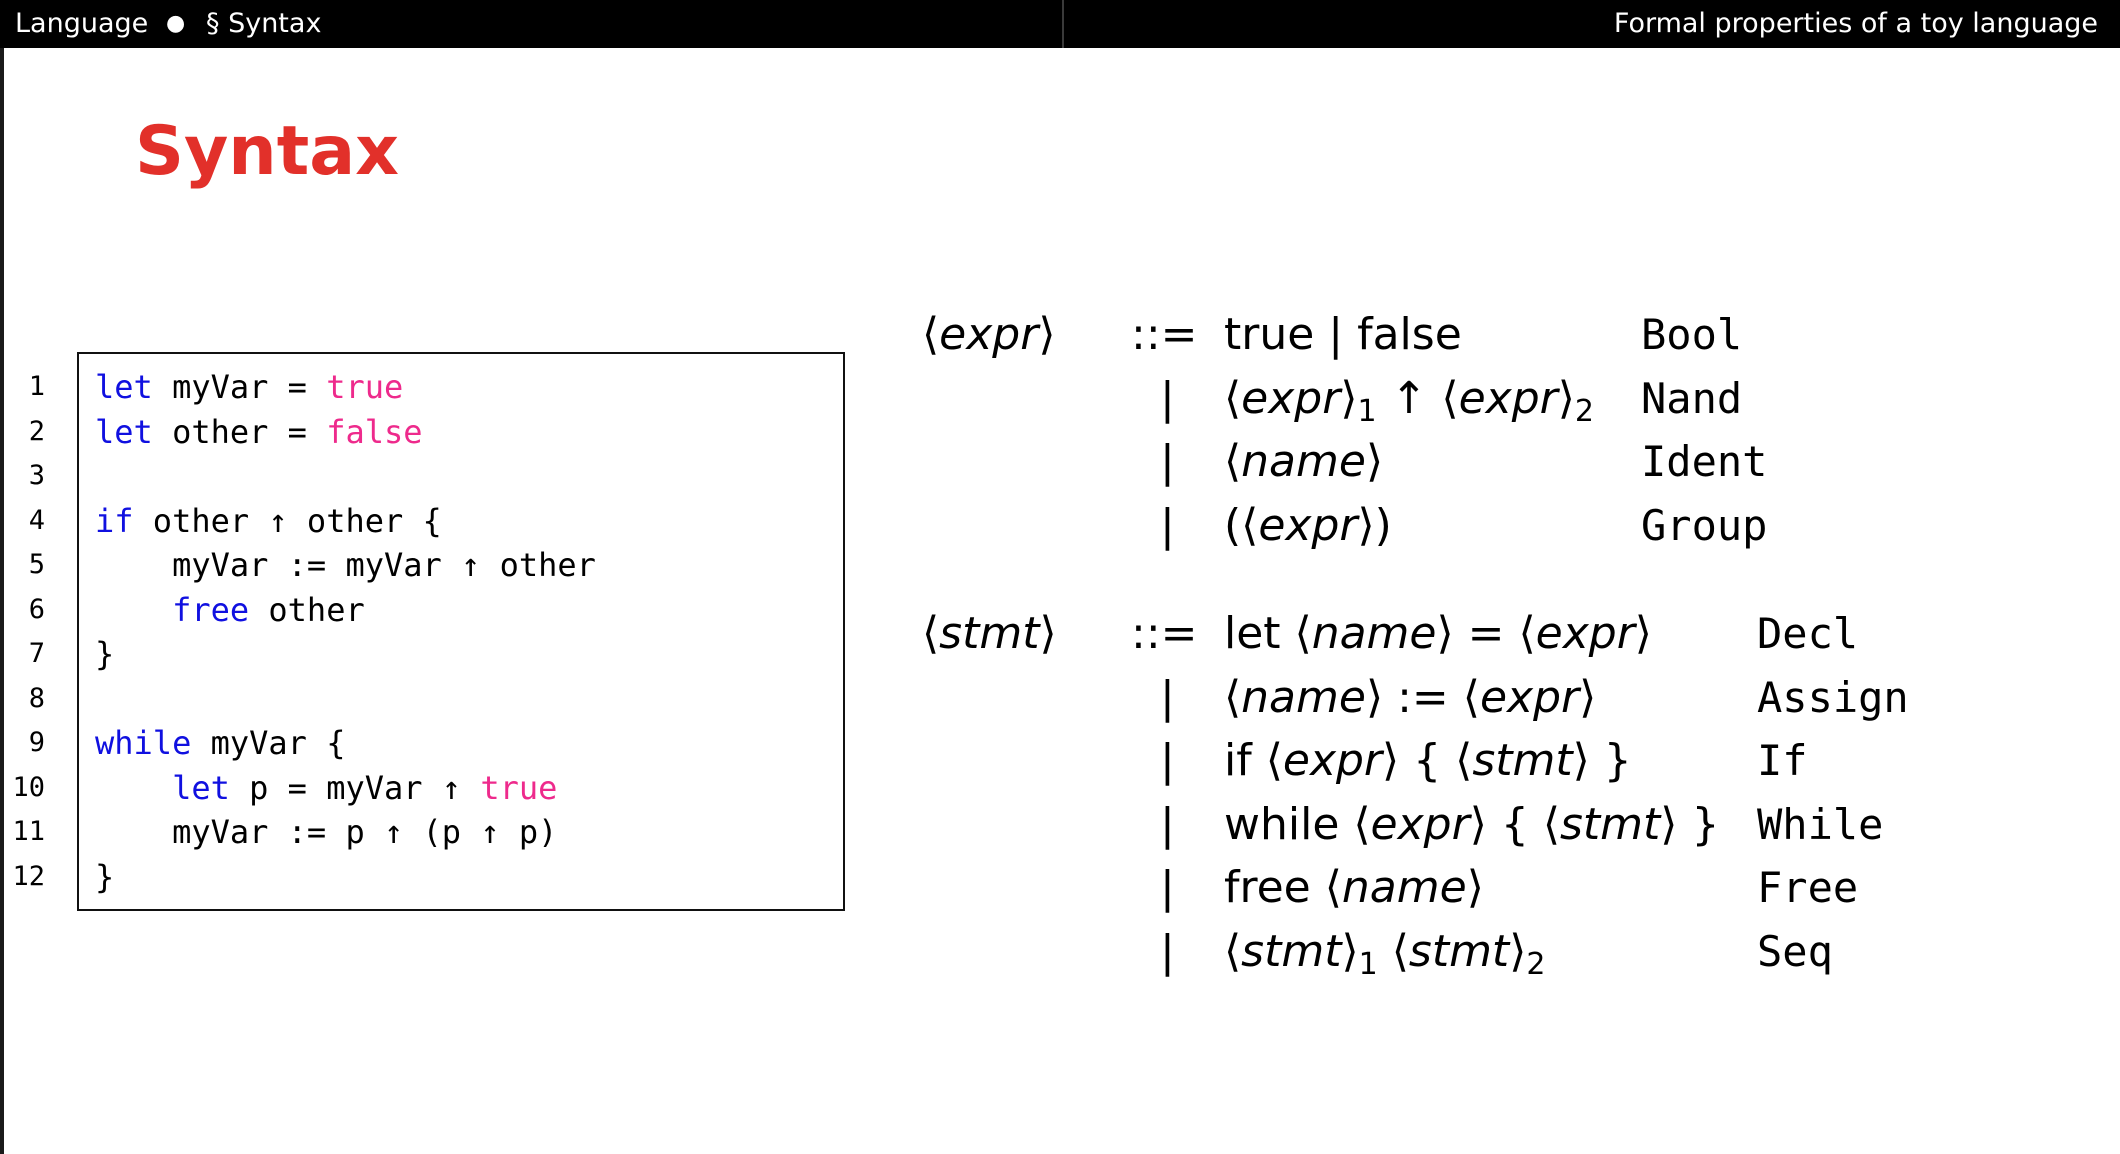 This screenshot has width=2120, height=1154. What do you see at coordinates (1808, 887) in the screenshot?
I see `stmt-rule-label: Free` at bounding box center [1808, 887].